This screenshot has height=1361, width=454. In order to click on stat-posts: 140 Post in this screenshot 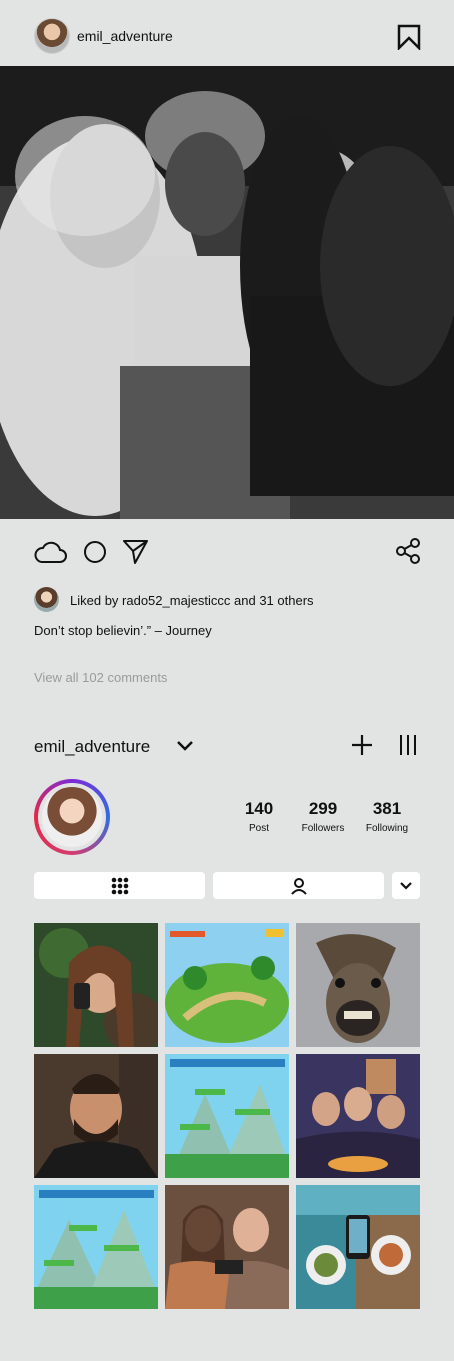, I will do `click(259, 816)`.